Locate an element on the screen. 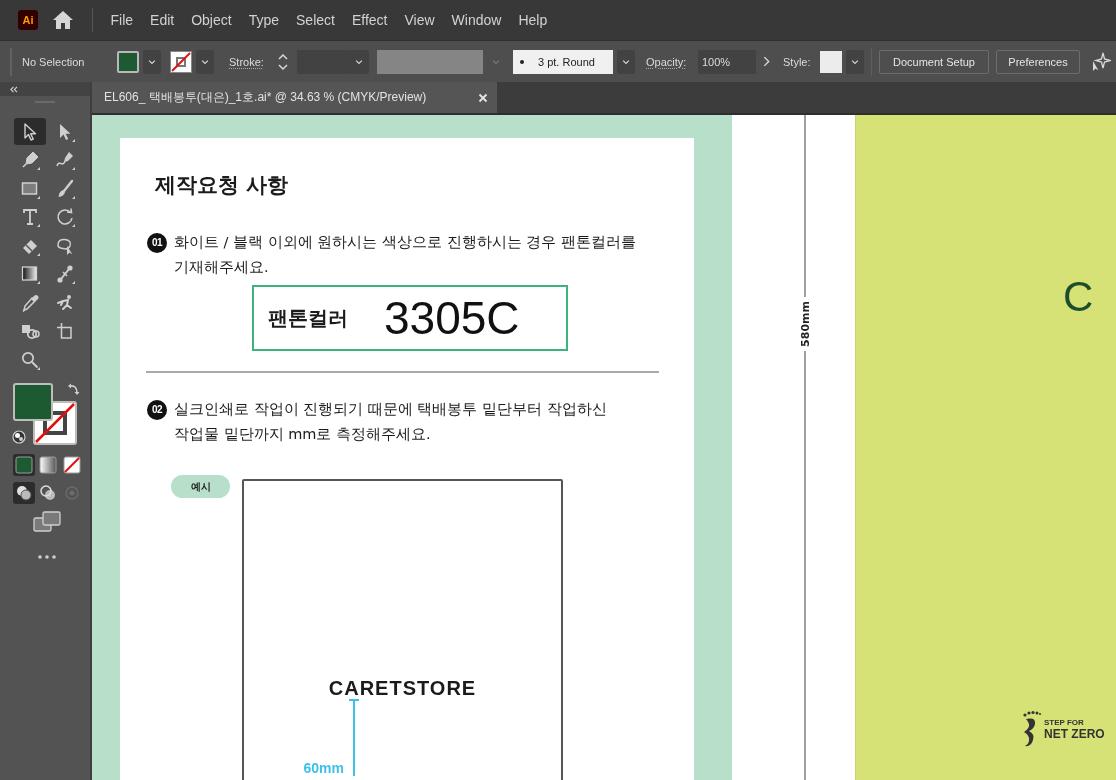  brand-logo-text: CARETSTORE is located at coordinates (402, 688).